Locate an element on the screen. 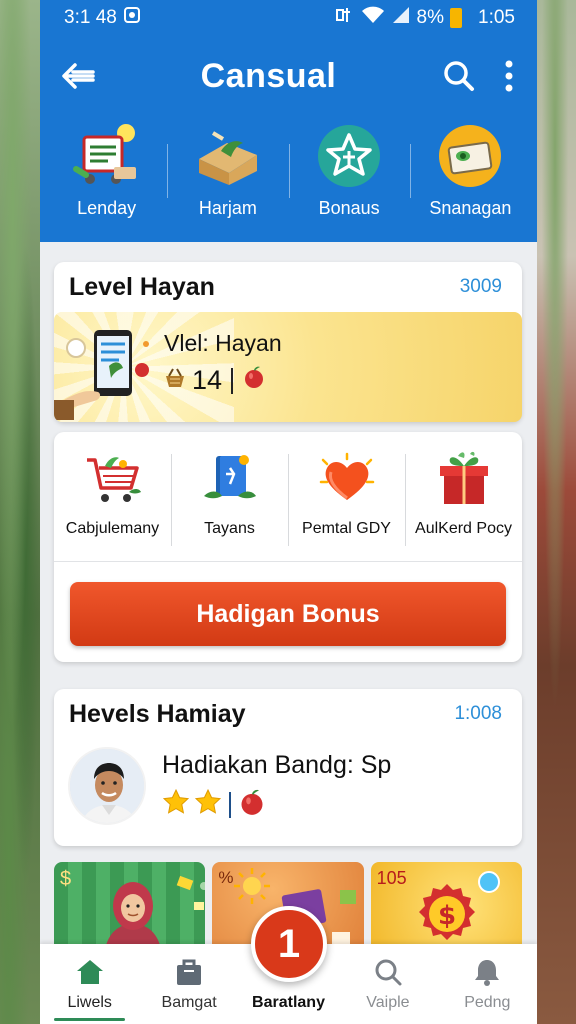 The height and width of the screenshot is (1024, 576). level-banner: Vlel: Hayan 14 is located at coordinates (288, 367).